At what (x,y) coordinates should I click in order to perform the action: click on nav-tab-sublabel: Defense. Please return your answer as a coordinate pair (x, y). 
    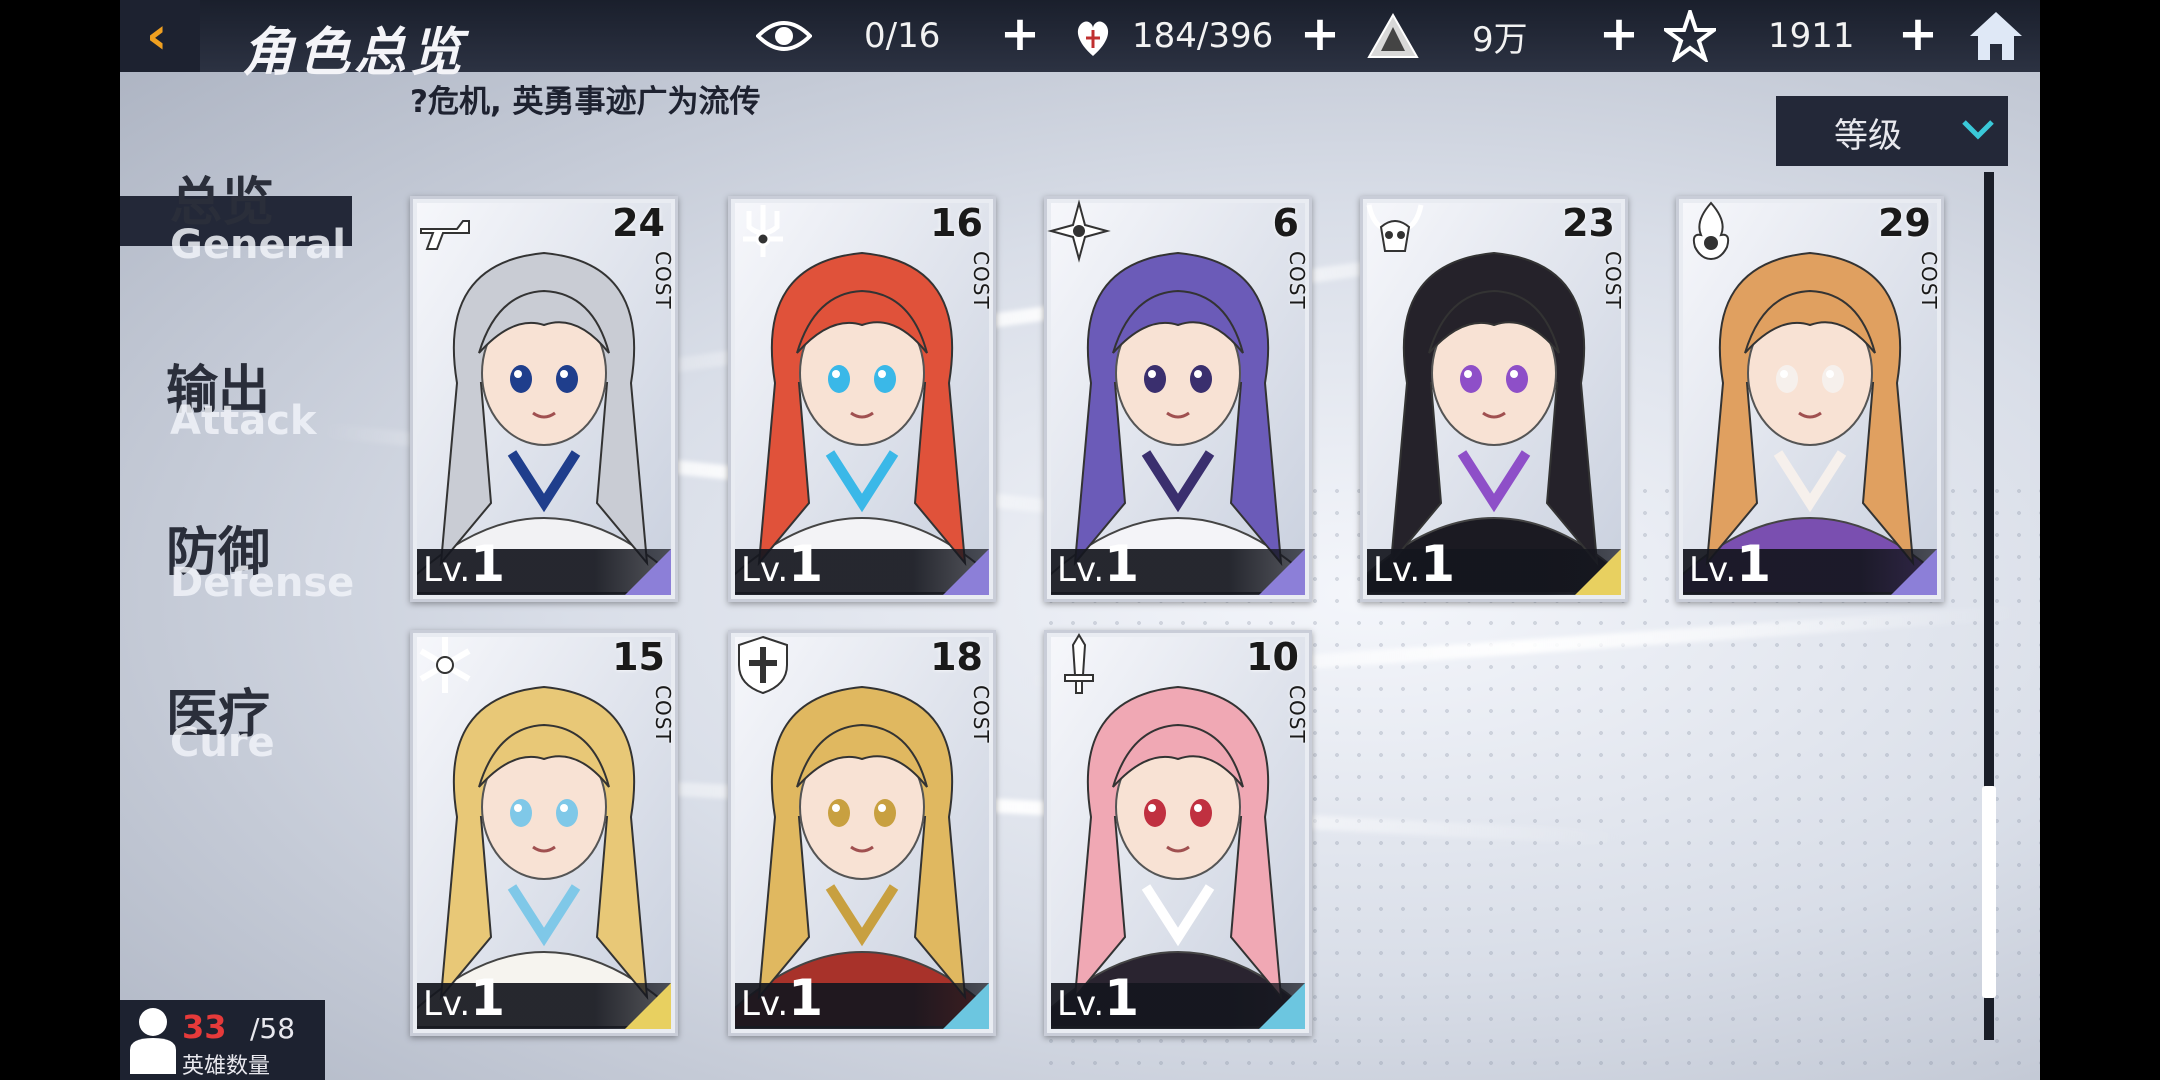
    Looking at the image, I should click on (262, 583).